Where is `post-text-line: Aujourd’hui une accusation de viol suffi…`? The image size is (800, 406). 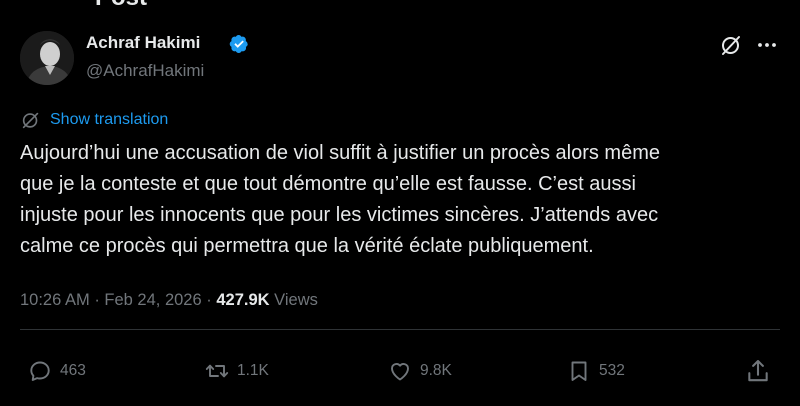 post-text-line: Aujourd’hui une accusation de viol suffi… is located at coordinates (340, 153).